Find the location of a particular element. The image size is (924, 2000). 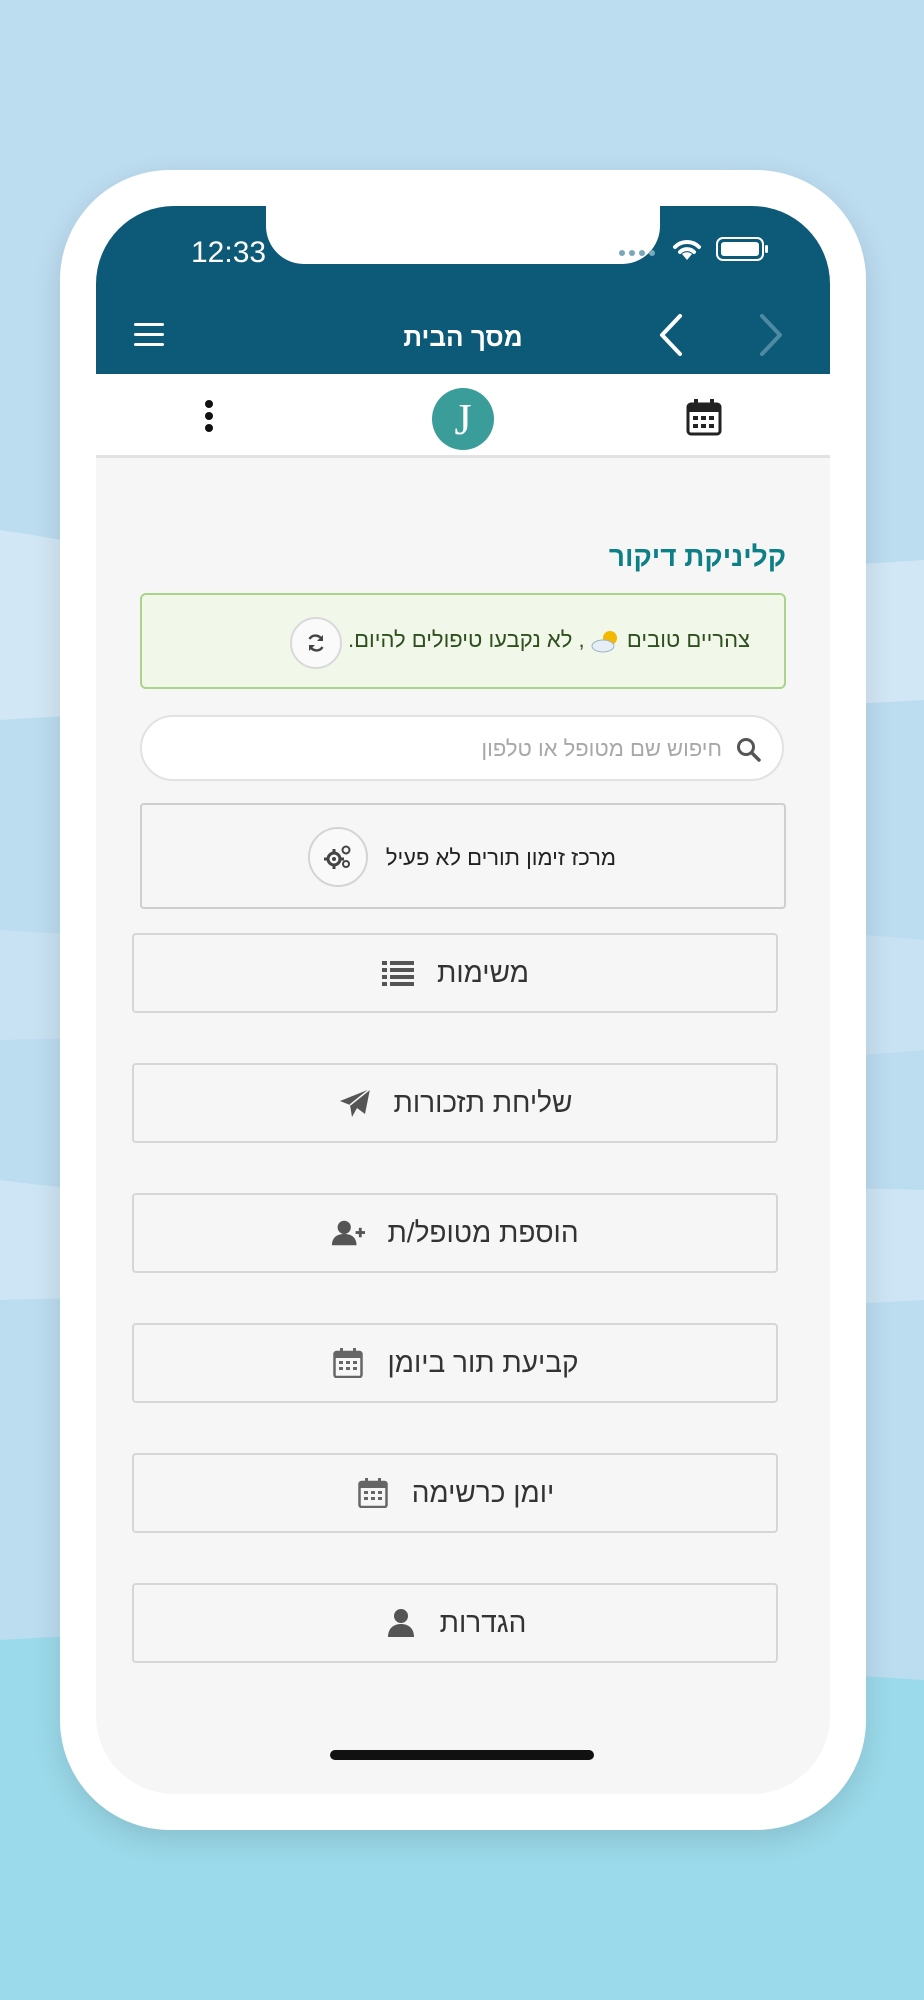

send-reminders-button: שליחת תזכורות is located at coordinates (455, 1103).